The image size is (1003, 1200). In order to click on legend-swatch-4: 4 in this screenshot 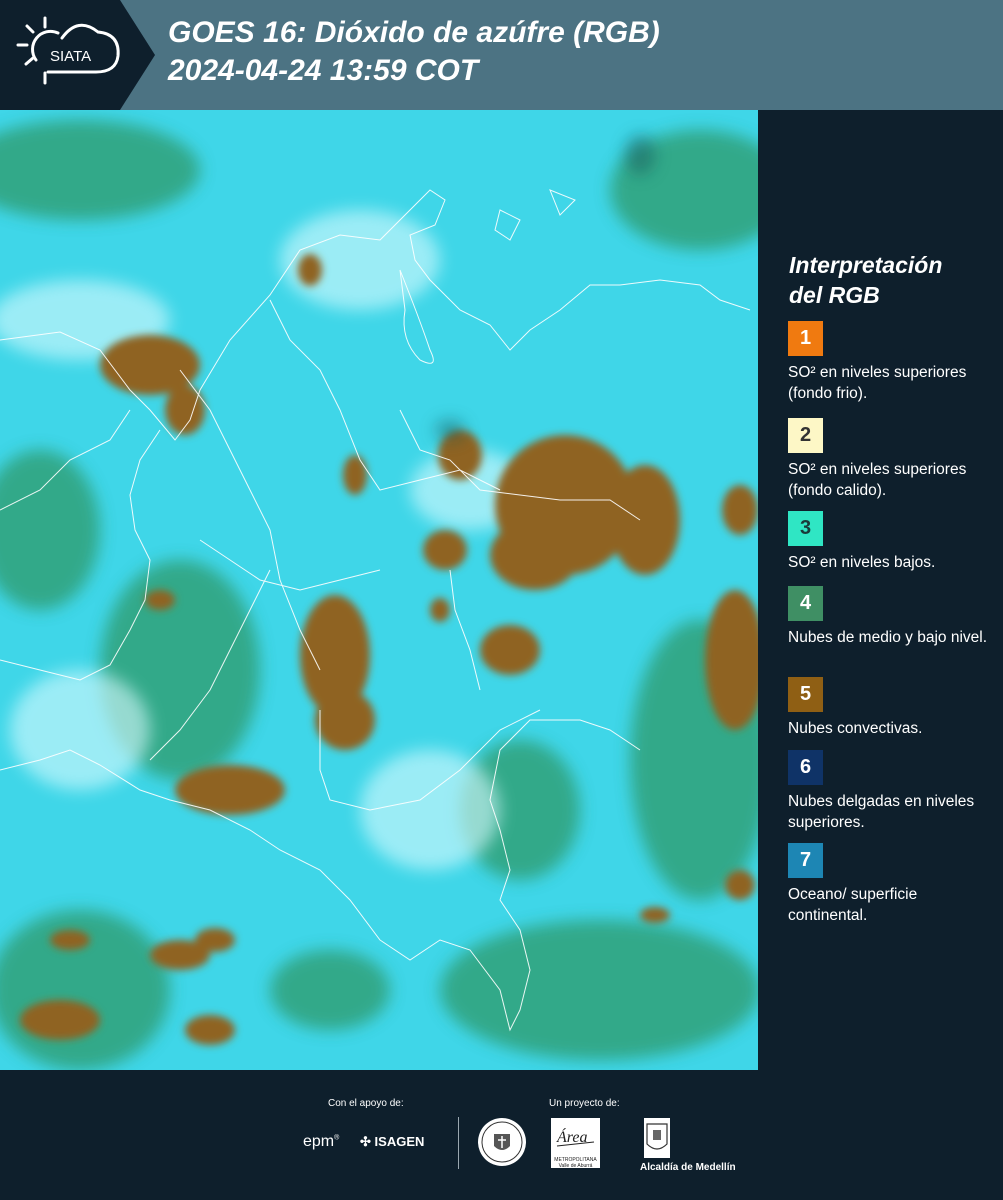, I will do `click(805, 603)`.